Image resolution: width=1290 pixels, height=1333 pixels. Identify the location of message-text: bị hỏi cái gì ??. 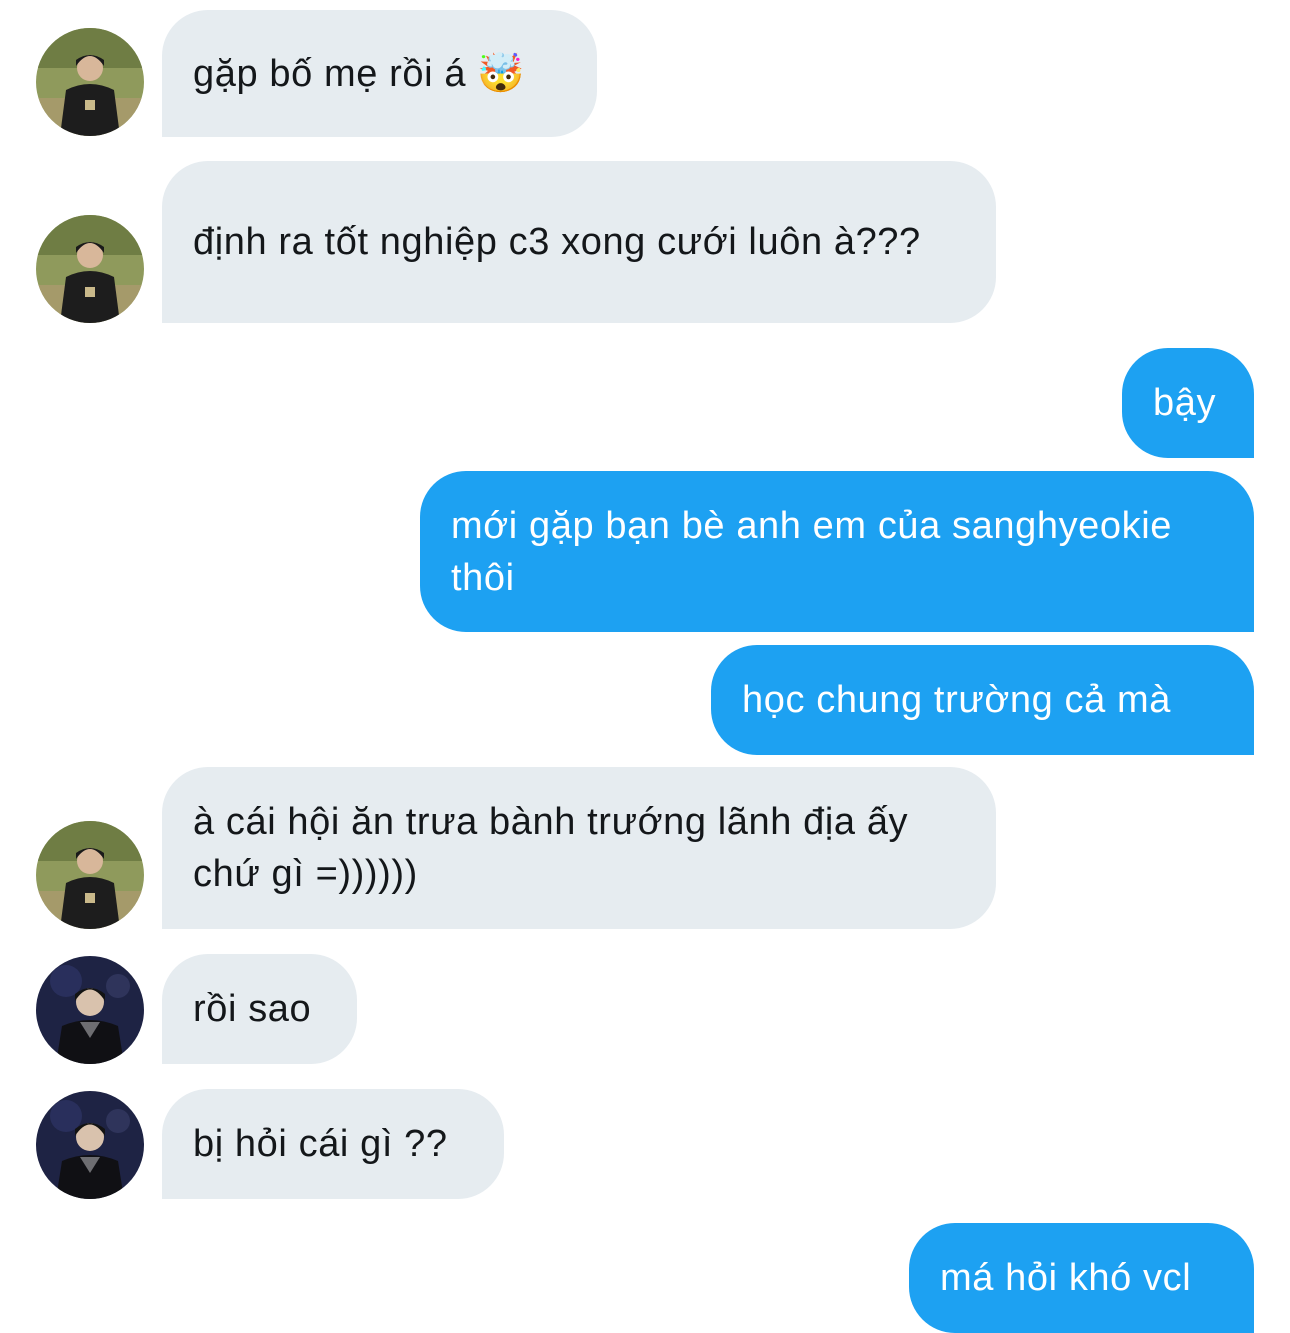
(320, 1144).